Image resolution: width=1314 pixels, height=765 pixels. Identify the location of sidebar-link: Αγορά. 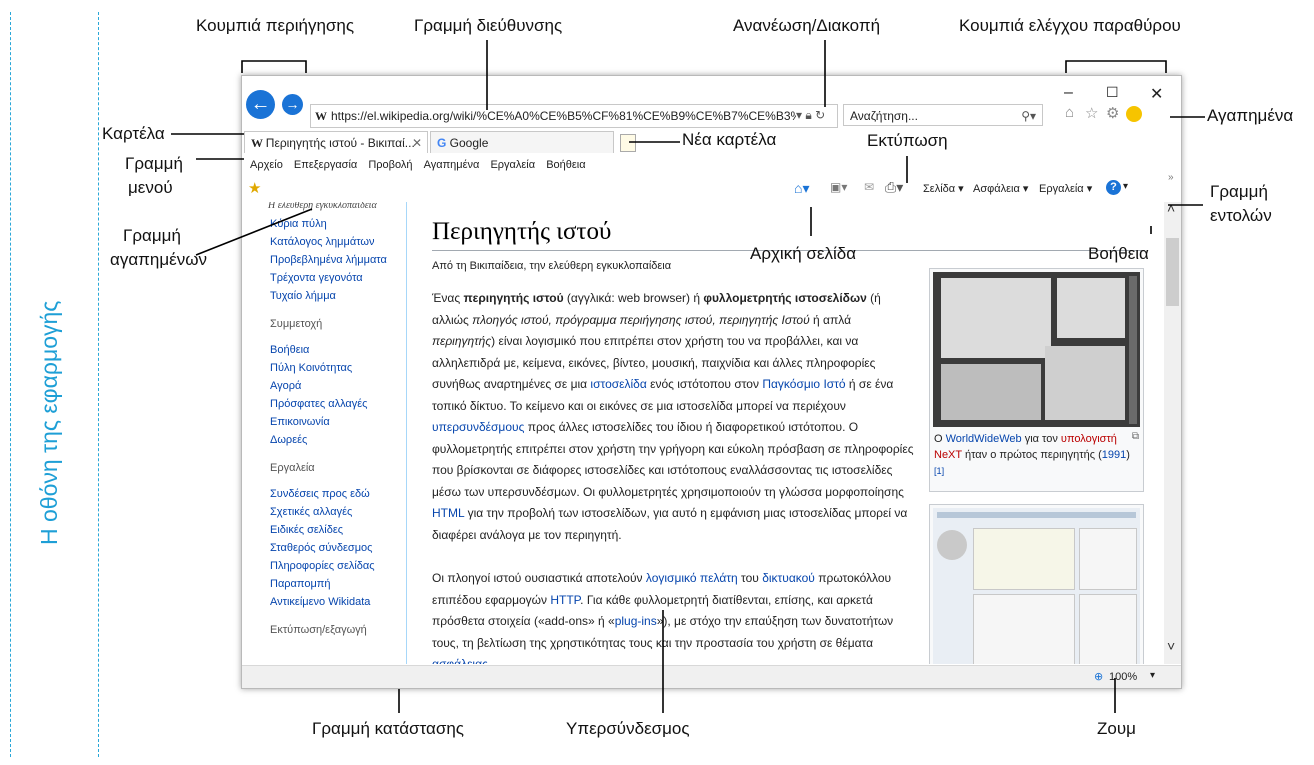
(285, 386).